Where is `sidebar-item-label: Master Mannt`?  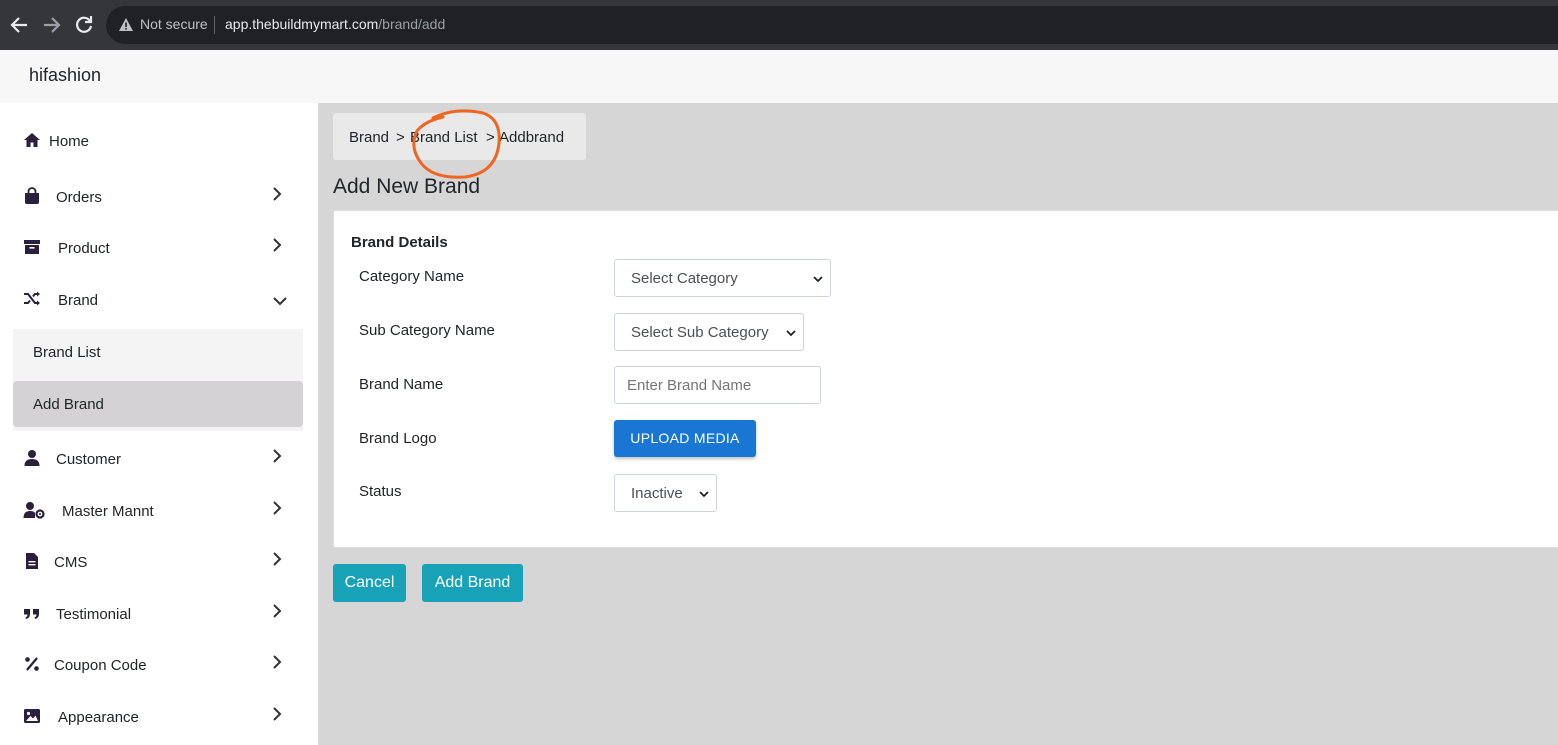 sidebar-item-label: Master Mannt is located at coordinates (108, 511).